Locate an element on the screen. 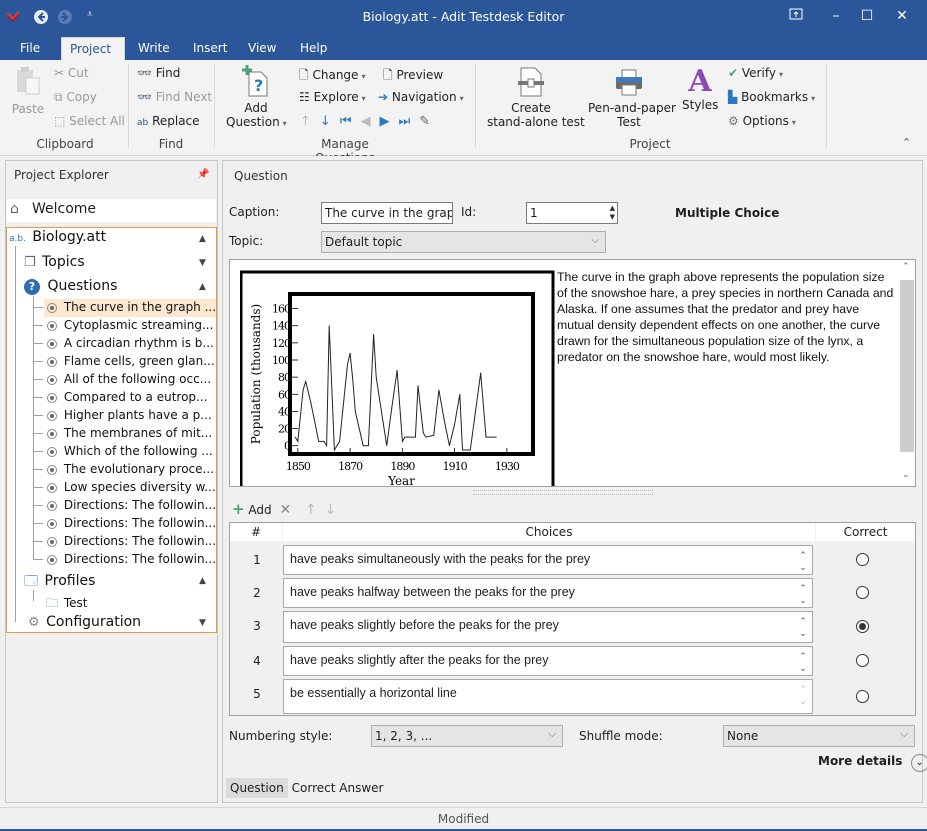 This screenshot has height=831, width=927. welcome-item: ⌂ Welcome is located at coordinates (111, 210).